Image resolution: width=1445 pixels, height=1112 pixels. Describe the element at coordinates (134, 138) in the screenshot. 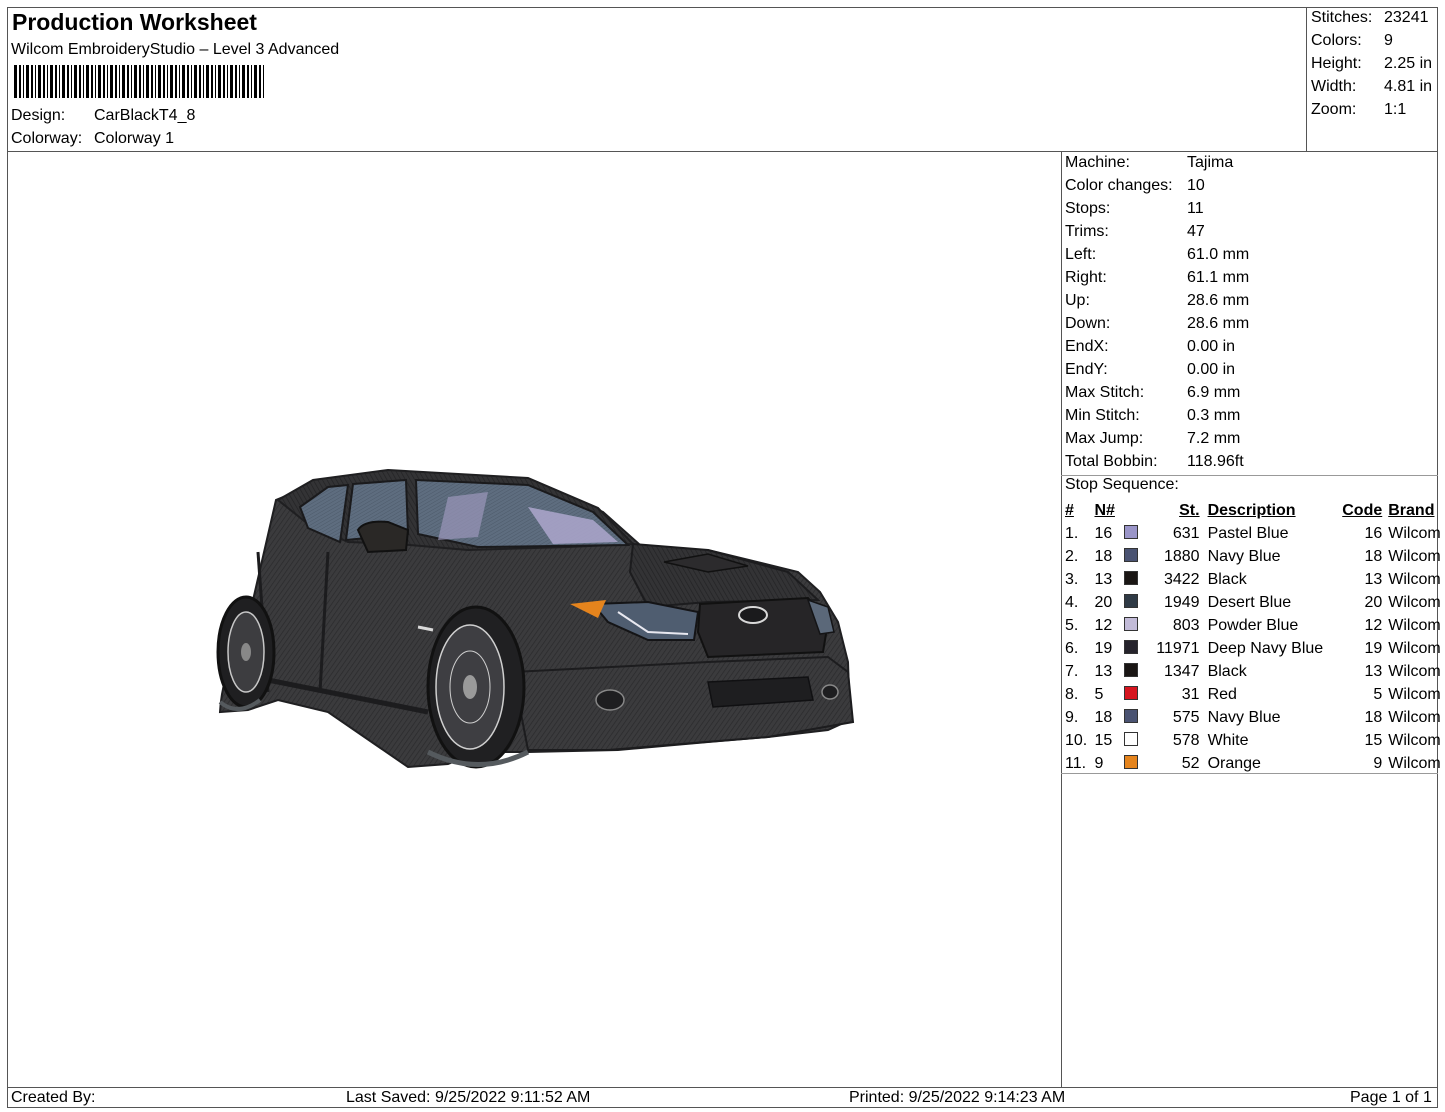

I see `colorway-value: Colorway 1` at that location.